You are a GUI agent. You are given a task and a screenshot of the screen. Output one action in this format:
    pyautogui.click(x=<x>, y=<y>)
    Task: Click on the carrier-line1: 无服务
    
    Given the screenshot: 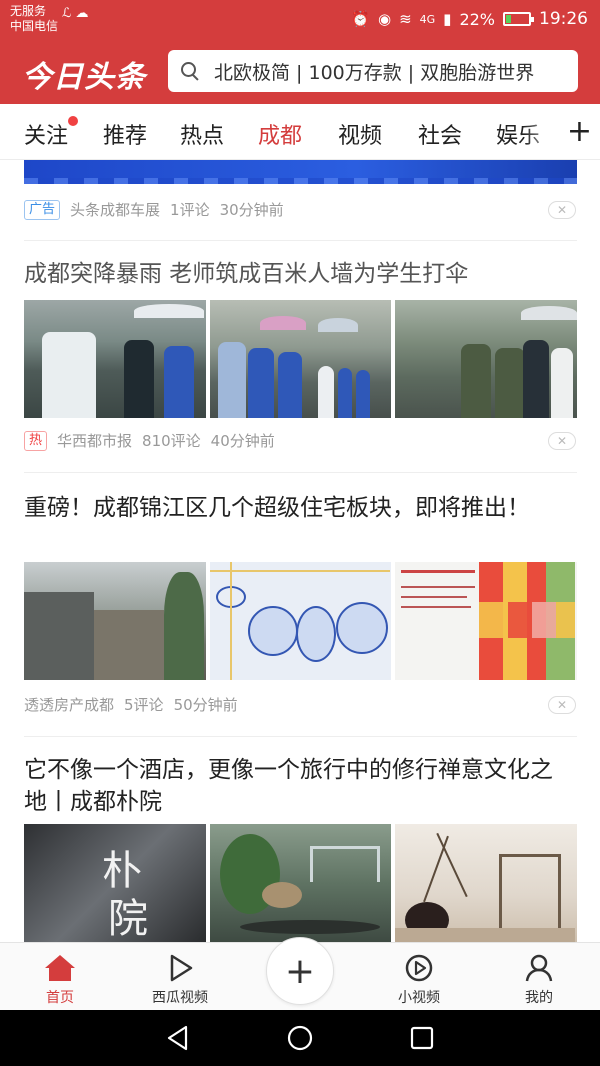 What is the action you would take?
    pyautogui.click(x=28, y=11)
    